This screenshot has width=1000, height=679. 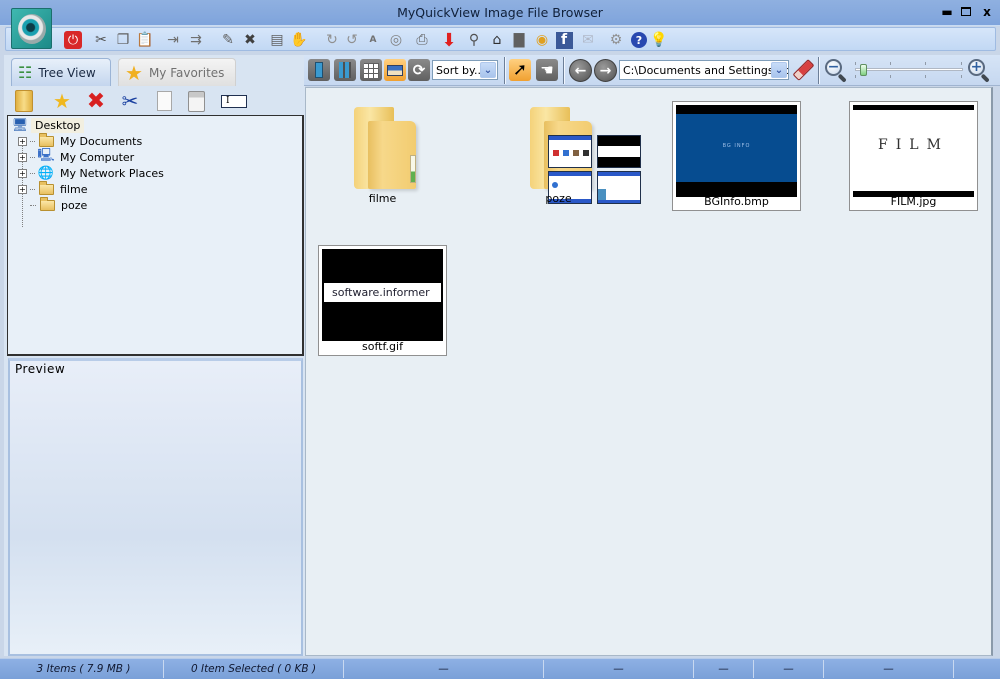 I want to click on settings-button: ⚙, so click(x=616, y=40).